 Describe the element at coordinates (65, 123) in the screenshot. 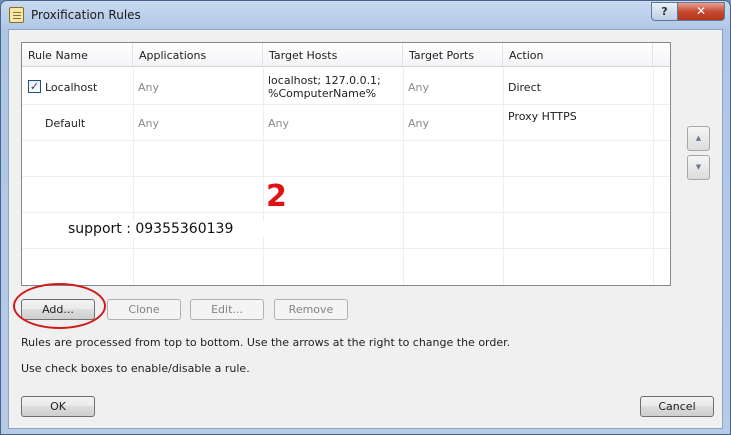

I see `rule-name-default: Default` at that location.